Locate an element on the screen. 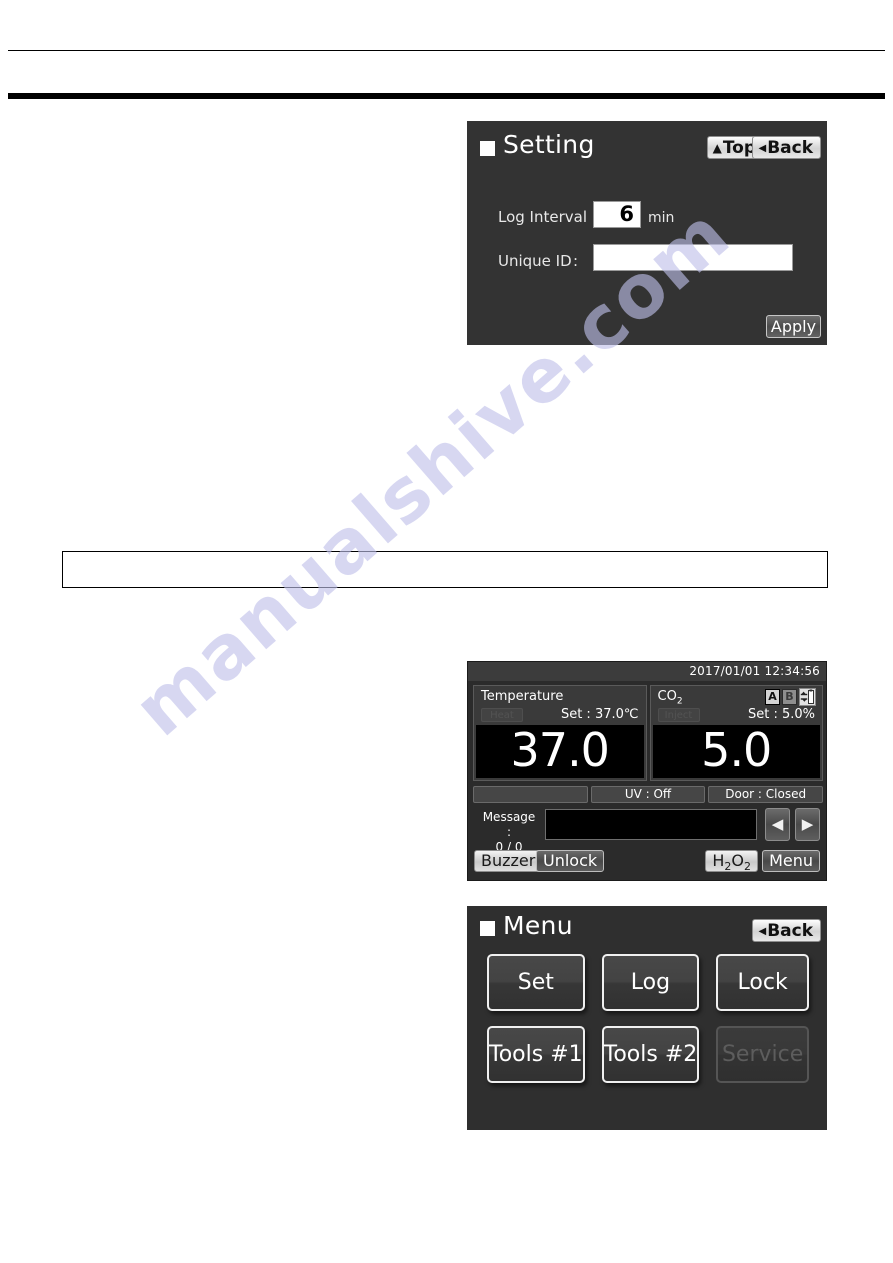 The image size is (893, 1263). clock-display: 2017/01/01 12:34:56 is located at coordinates (754, 671).